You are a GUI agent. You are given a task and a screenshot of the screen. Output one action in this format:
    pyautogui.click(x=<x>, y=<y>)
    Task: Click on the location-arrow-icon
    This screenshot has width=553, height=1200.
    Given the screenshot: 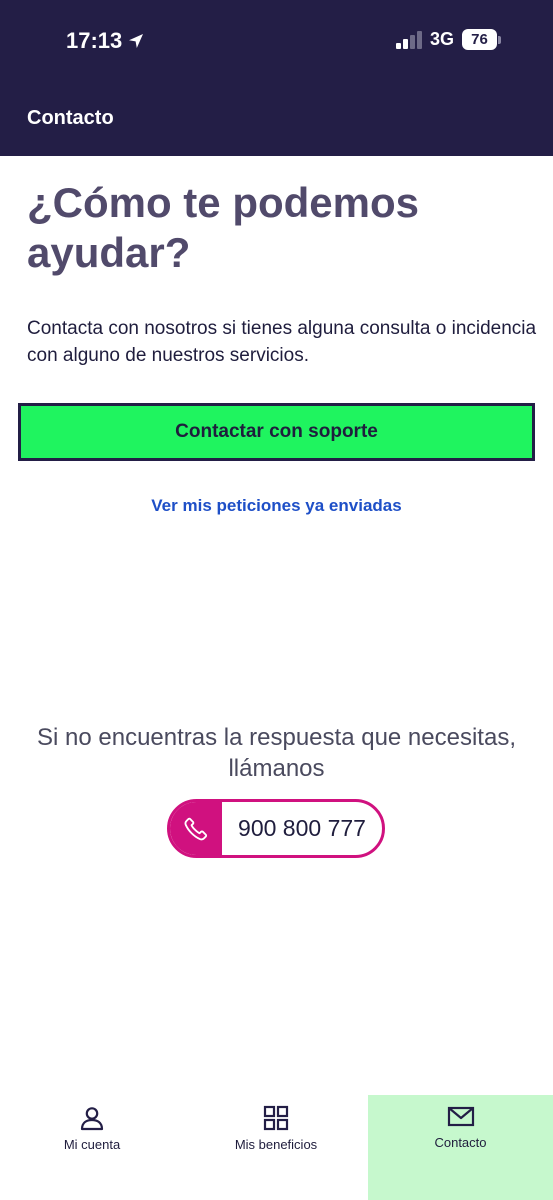 What is the action you would take?
    pyautogui.click(x=136, y=41)
    